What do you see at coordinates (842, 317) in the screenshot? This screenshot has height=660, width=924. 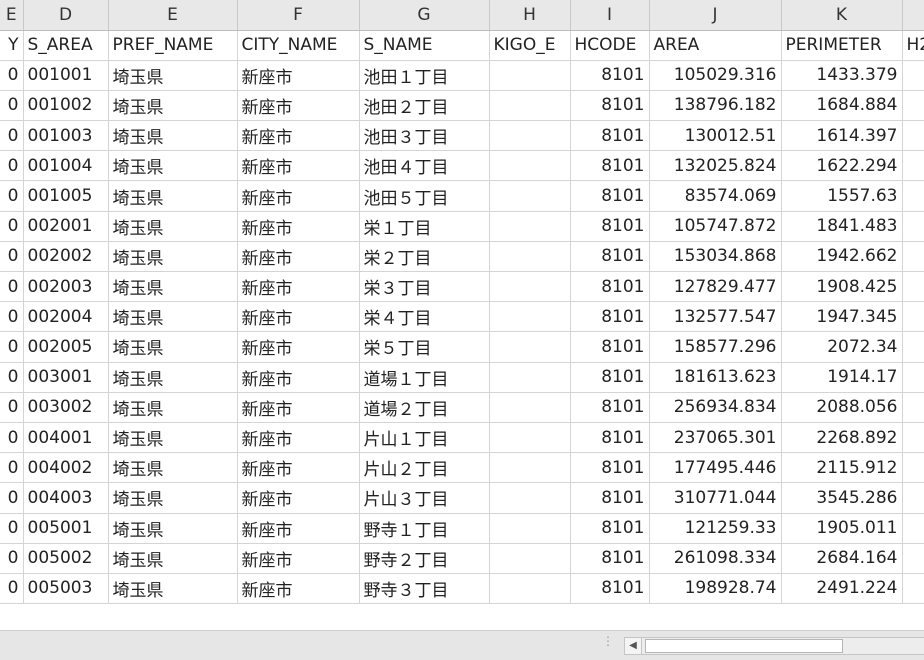 I see `cell: 1947.345` at bounding box center [842, 317].